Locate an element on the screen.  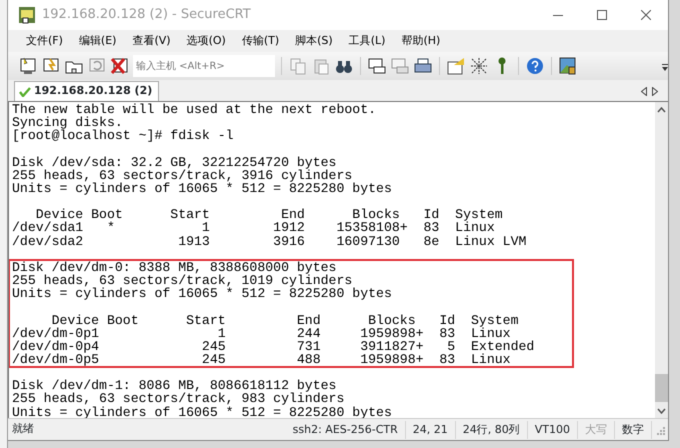
session-tab: 192.168.20.128 (2) is located at coordinates (87, 91).